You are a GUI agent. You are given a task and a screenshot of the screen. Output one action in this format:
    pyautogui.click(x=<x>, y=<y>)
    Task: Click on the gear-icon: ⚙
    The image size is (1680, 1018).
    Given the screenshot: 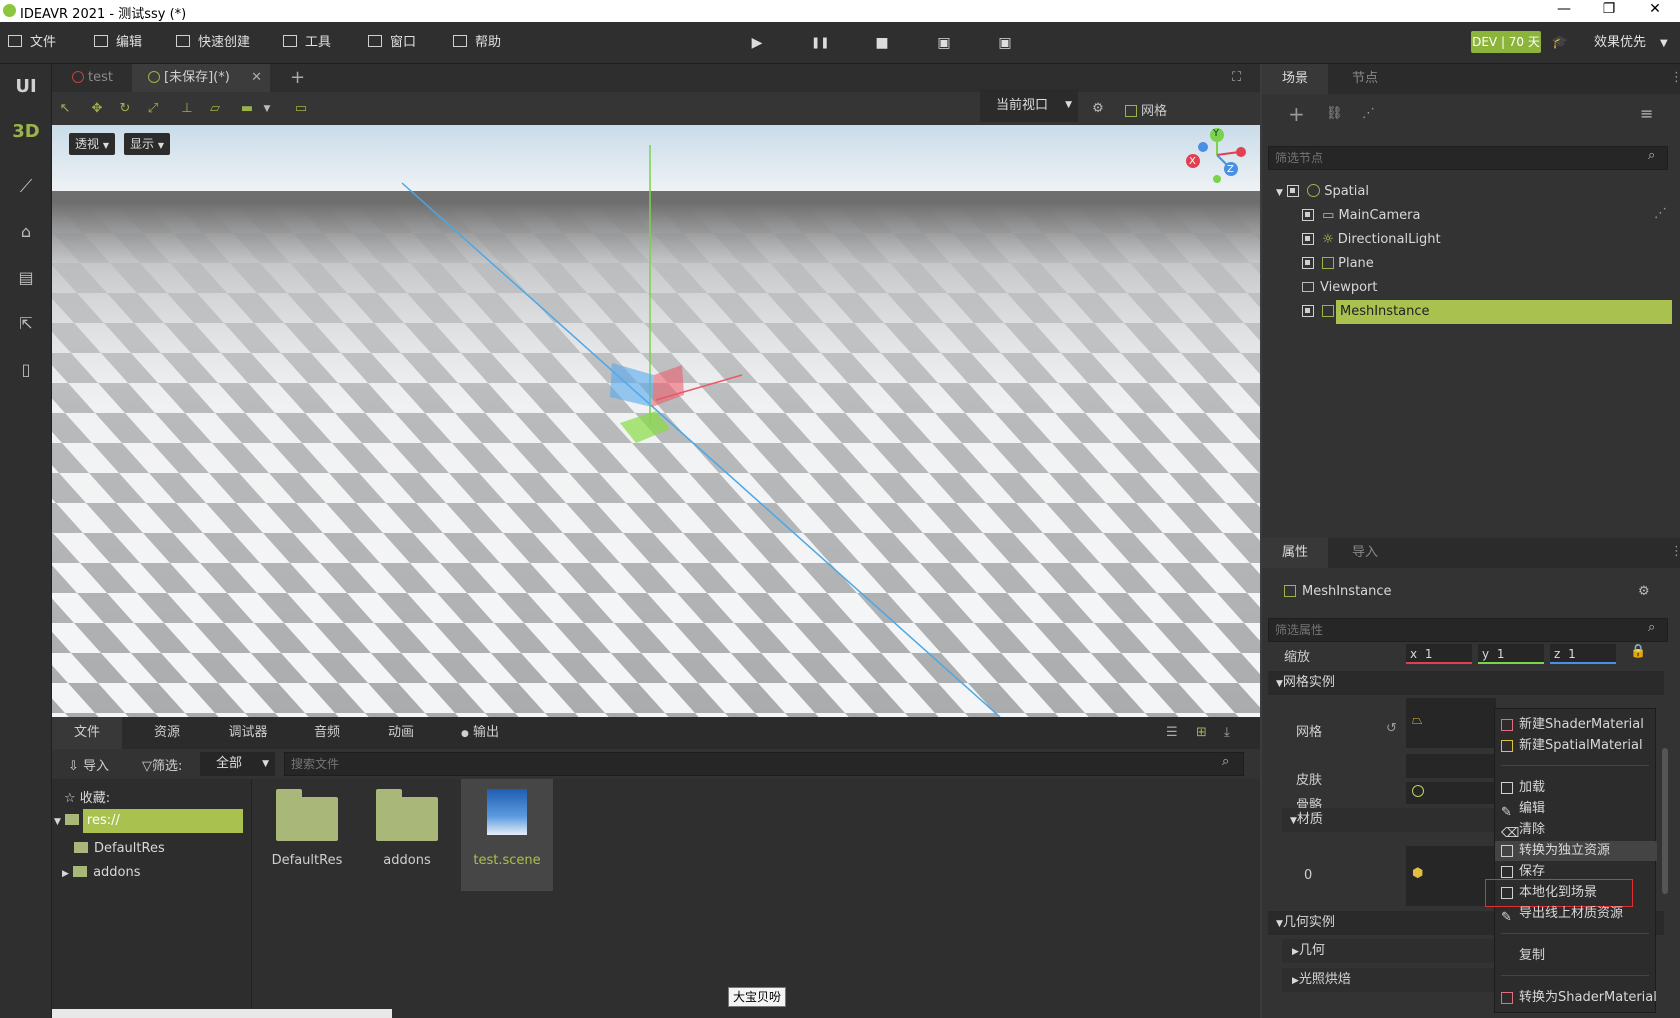 What is the action you would take?
    pyautogui.click(x=1098, y=109)
    